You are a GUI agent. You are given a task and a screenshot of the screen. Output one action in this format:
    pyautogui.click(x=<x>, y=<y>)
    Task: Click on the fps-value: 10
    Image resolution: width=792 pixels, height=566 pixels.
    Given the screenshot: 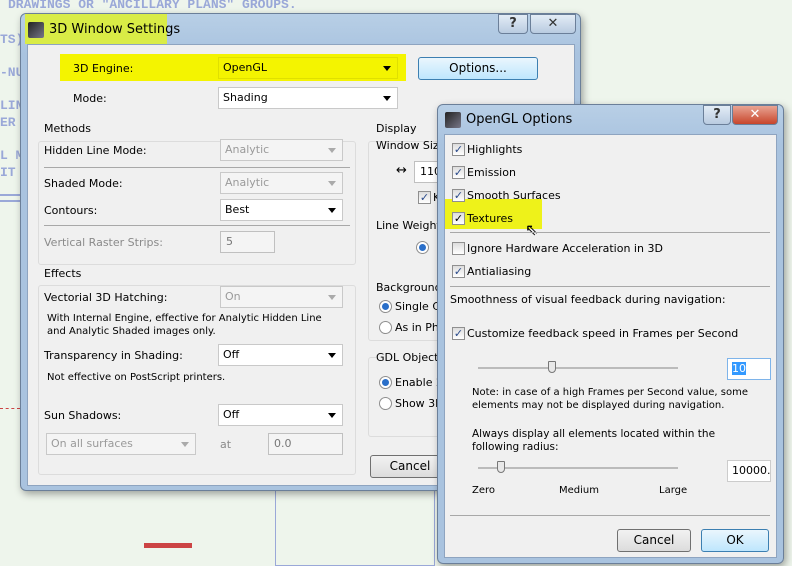 What is the action you would take?
    pyautogui.click(x=739, y=368)
    